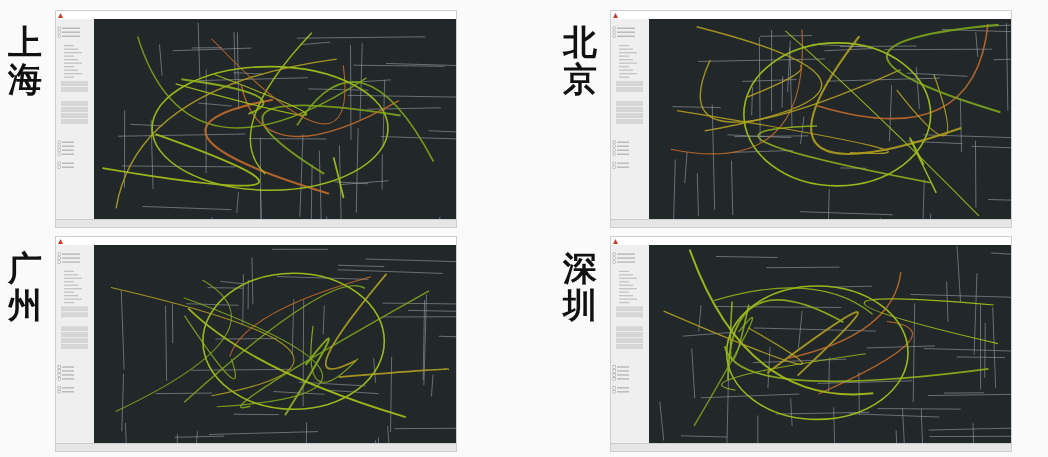 Image resolution: width=1048 pixels, height=457 pixels. Describe the element at coordinates (25, 287) in the screenshot. I see `city-label: 广州` at that location.